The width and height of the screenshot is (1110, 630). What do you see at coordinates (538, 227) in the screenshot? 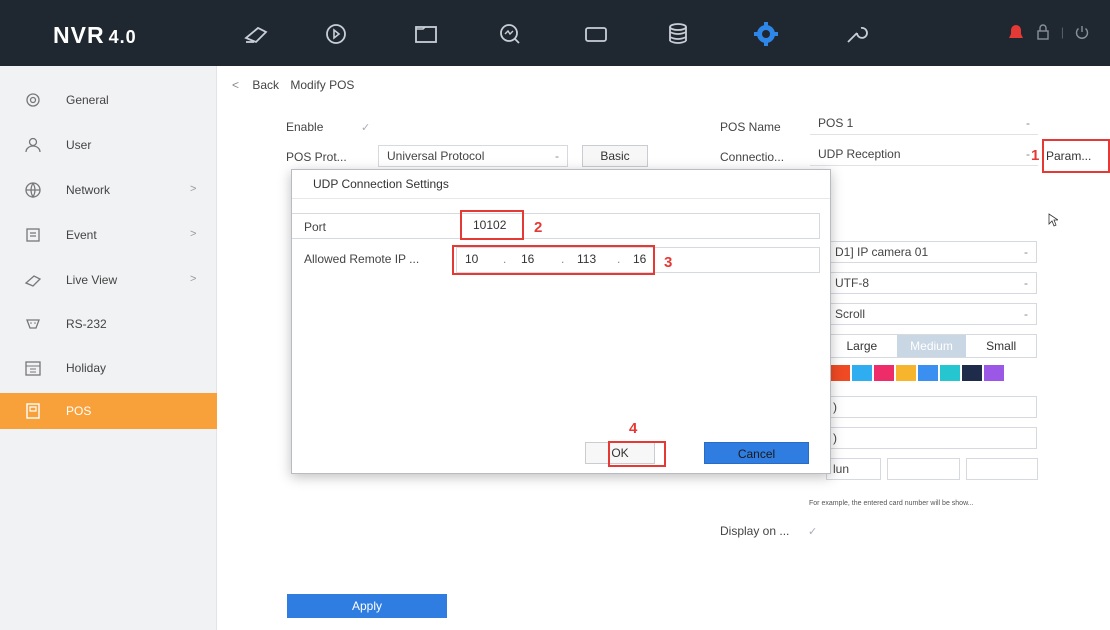
I see `annotation-2: 2` at bounding box center [538, 227].